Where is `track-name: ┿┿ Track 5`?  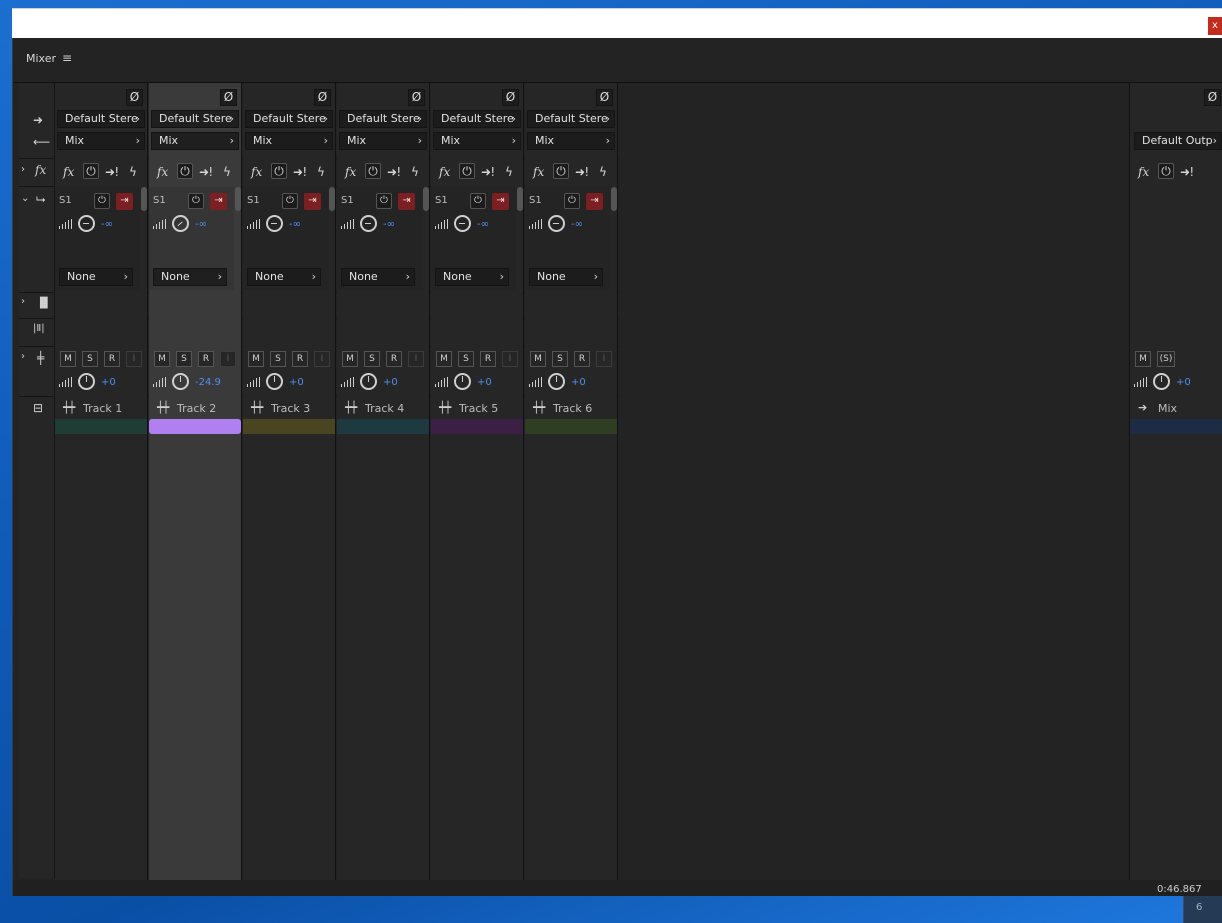 track-name: ┿┿ Track 5 is located at coordinates (477, 407).